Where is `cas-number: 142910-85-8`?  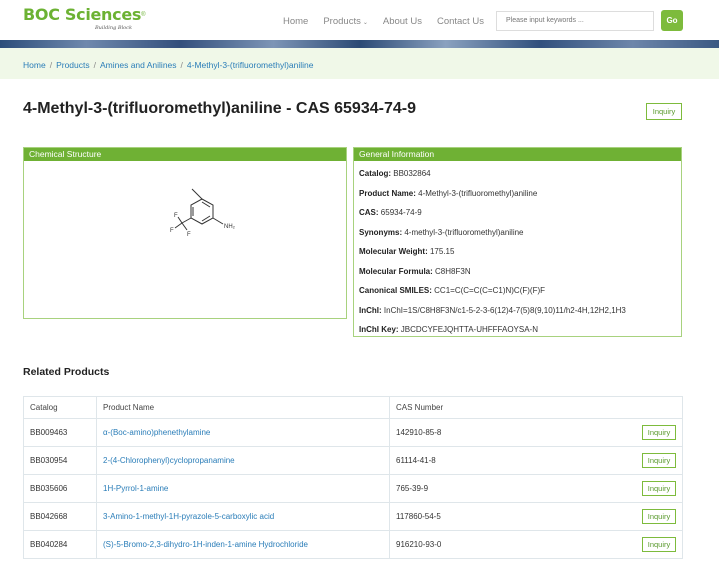 cas-number: 142910-85-8 is located at coordinates (419, 432).